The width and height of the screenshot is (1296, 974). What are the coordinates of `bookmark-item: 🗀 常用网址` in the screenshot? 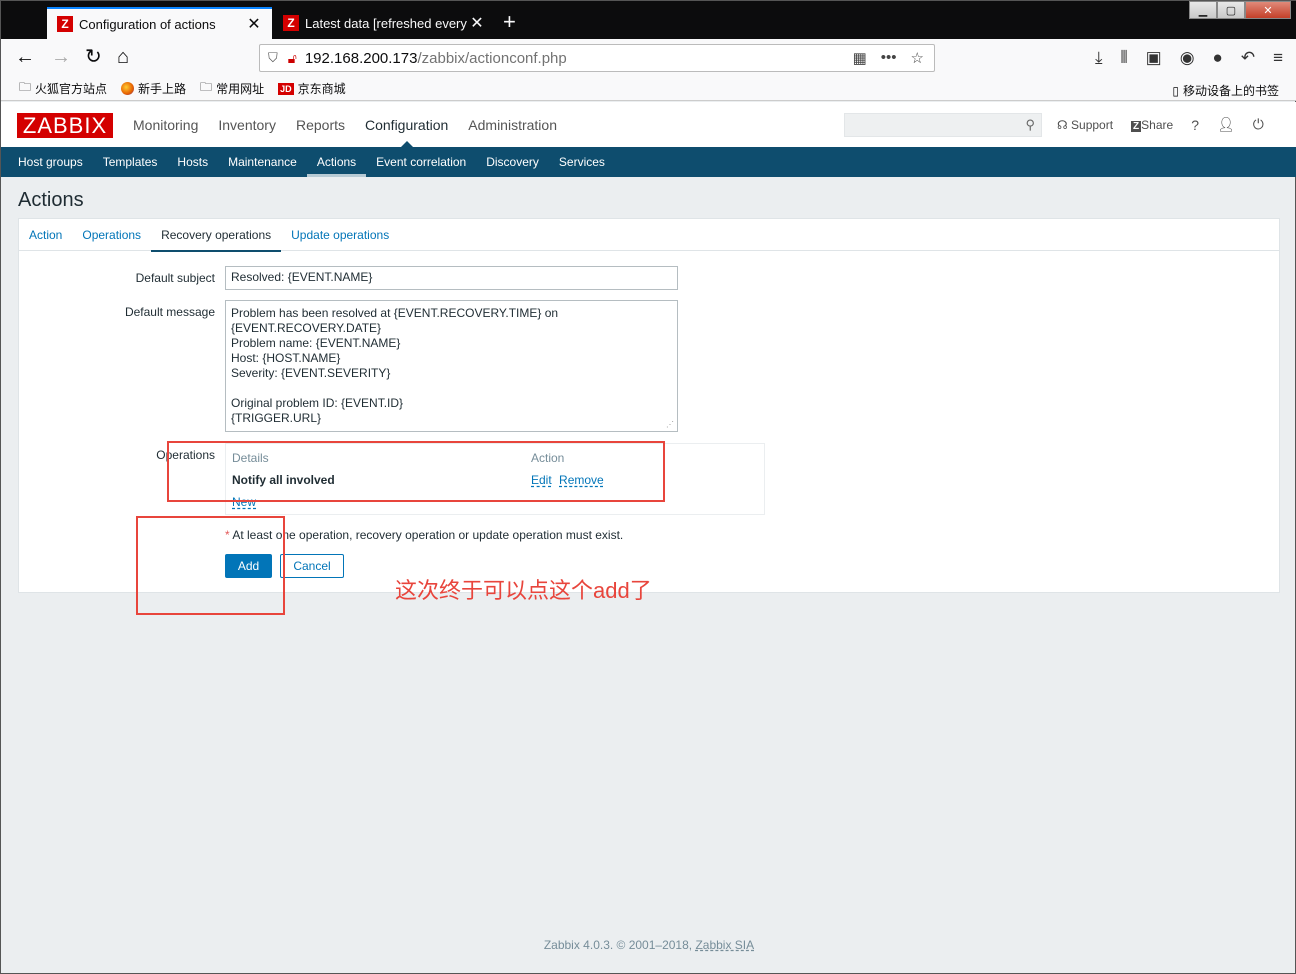 It's located at (232, 88).